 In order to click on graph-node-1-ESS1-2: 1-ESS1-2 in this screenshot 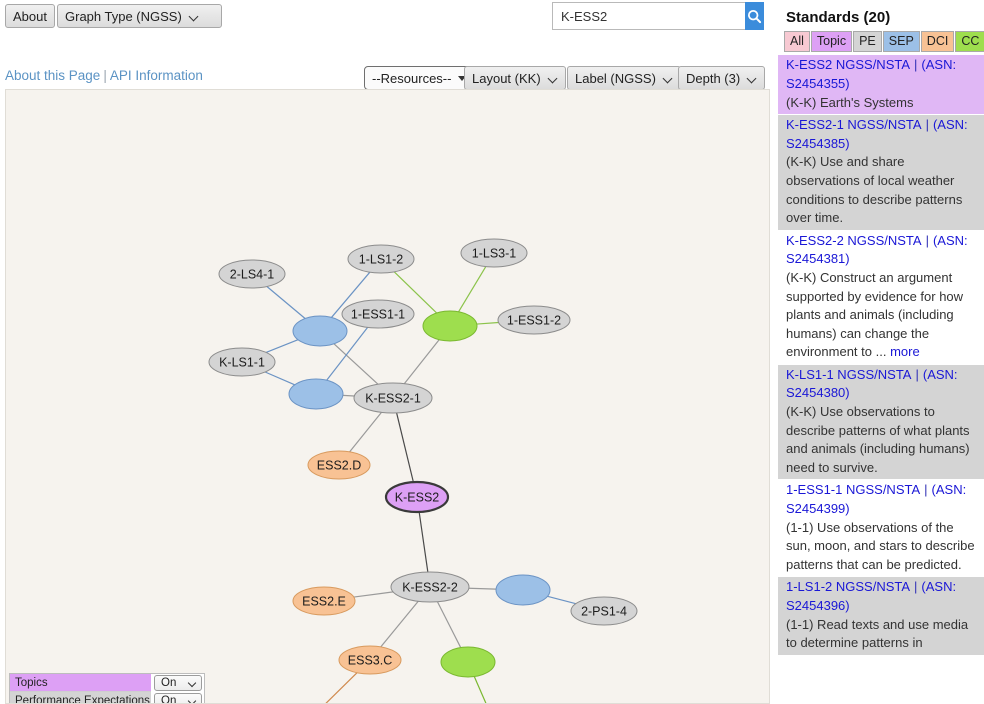, I will do `click(534, 320)`.